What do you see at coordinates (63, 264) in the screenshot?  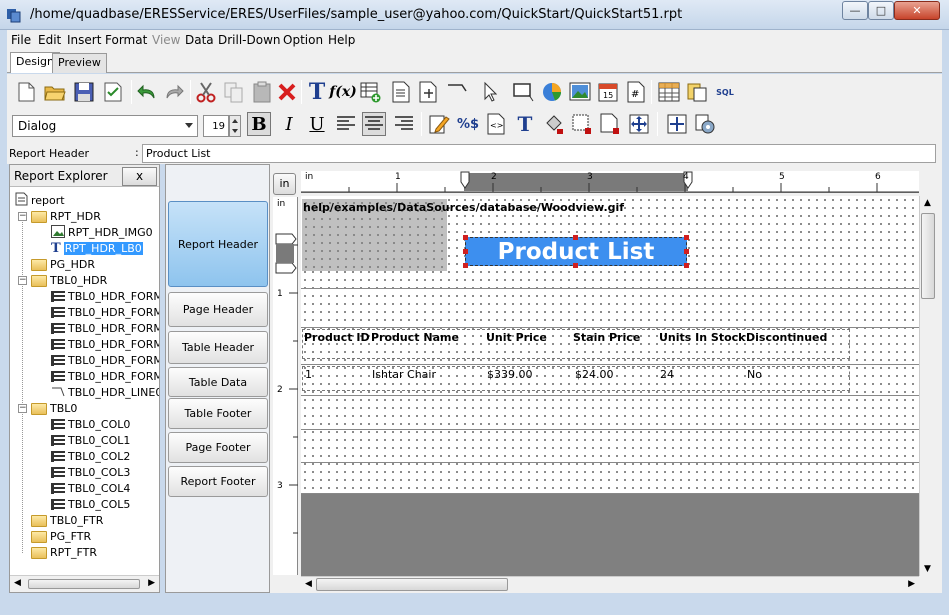 I see `tree-node: PG_HDR` at bounding box center [63, 264].